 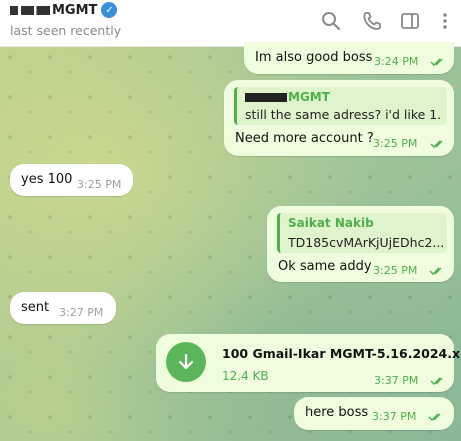 I want to click on message-time: 3:24 PM, so click(x=396, y=61).